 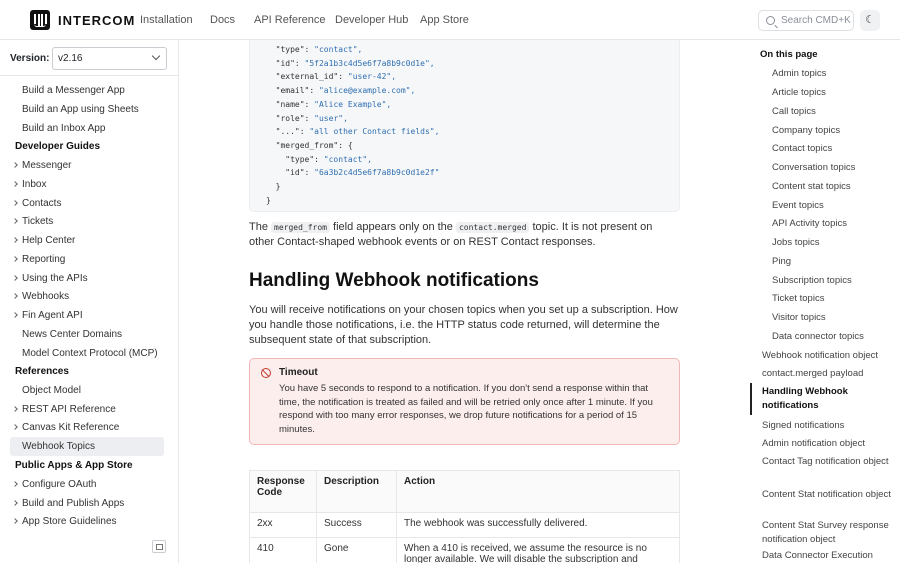 What do you see at coordinates (96, 20) in the screenshot?
I see `brand-name: INTERCOM` at bounding box center [96, 20].